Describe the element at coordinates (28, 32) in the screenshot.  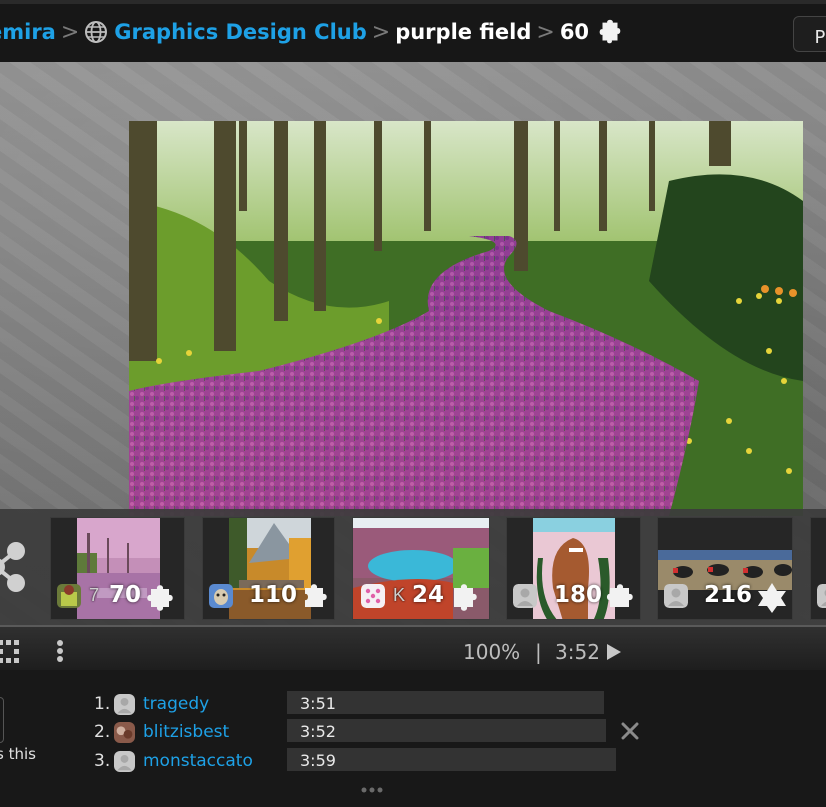
I see `breadcrumb-user-link: emira` at that location.